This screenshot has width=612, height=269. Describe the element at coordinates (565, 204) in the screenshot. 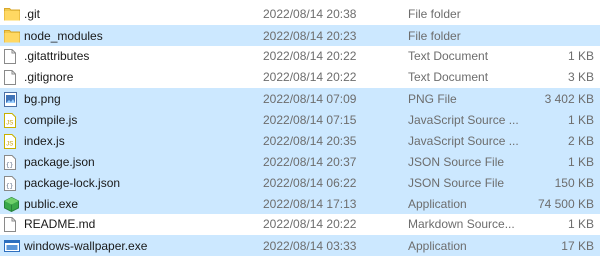

I see `file-size: 74 500 KB` at that location.